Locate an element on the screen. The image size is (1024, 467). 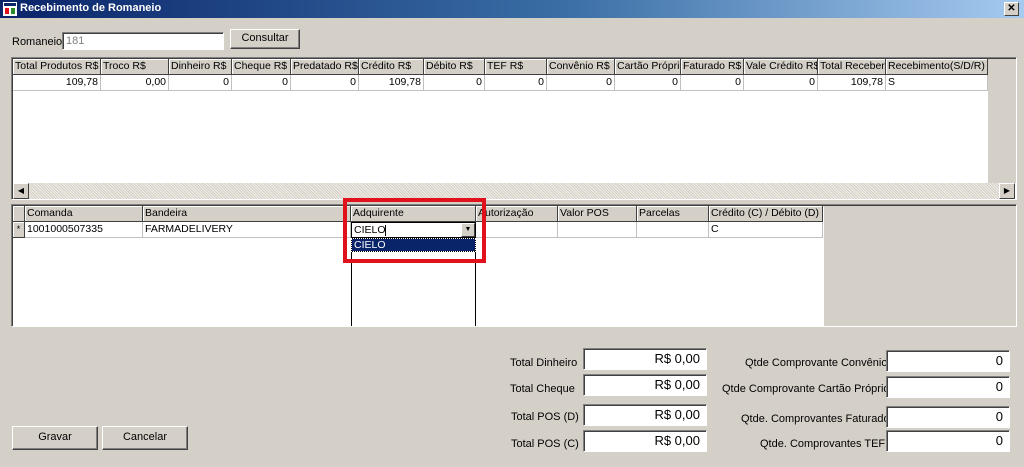
cell-recebimento: S is located at coordinates (937, 83).